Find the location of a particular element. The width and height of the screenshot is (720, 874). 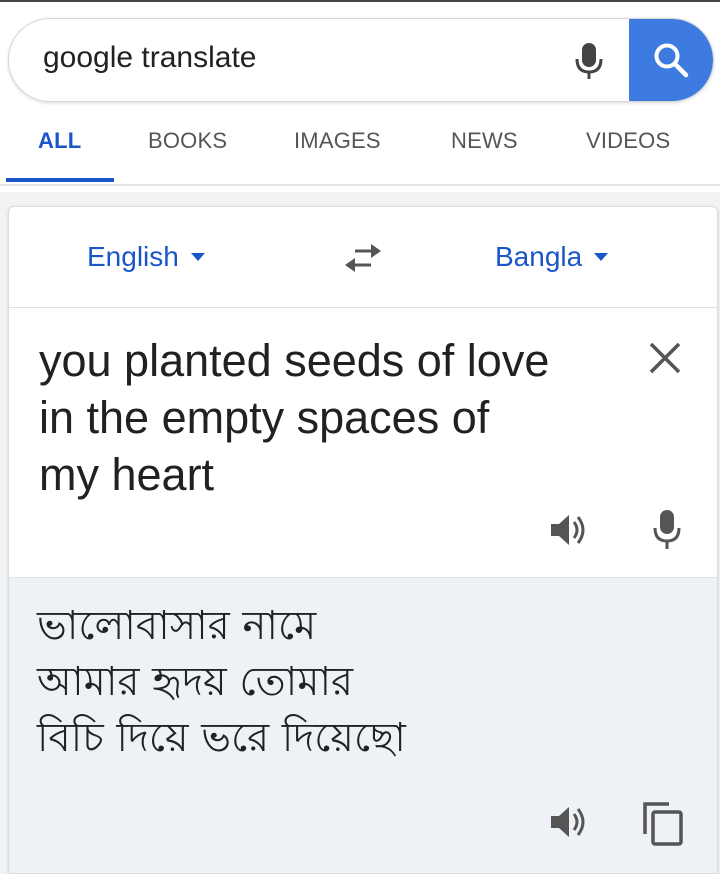

search-input: google translate is located at coordinates (150, 58).